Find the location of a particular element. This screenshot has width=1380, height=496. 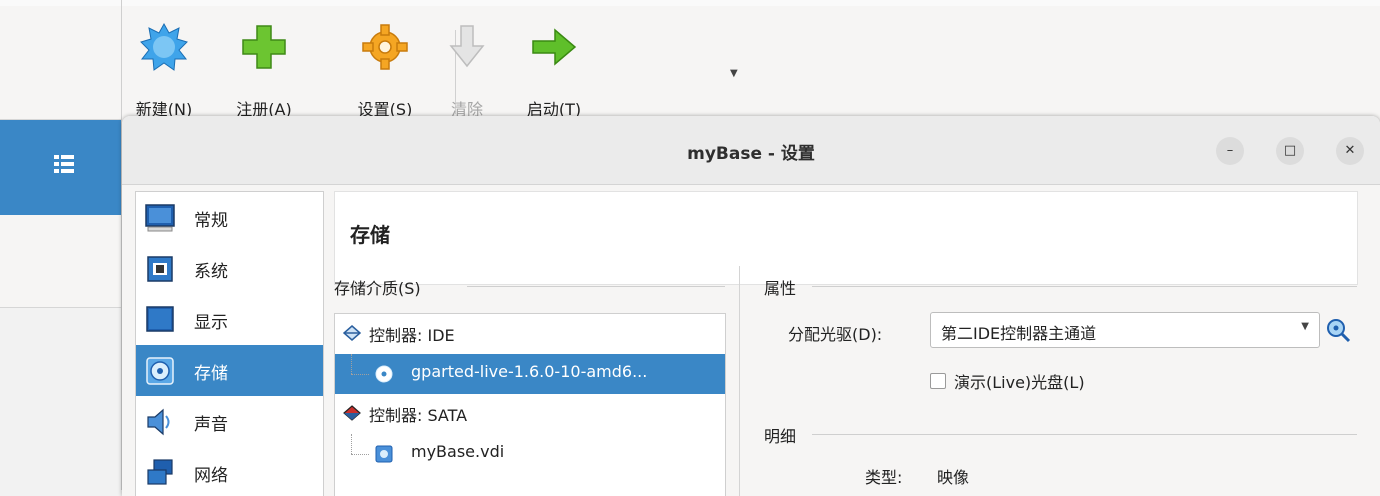

tree-item-hard-disk: myBase.vdi is located at coordinates (530, 454).